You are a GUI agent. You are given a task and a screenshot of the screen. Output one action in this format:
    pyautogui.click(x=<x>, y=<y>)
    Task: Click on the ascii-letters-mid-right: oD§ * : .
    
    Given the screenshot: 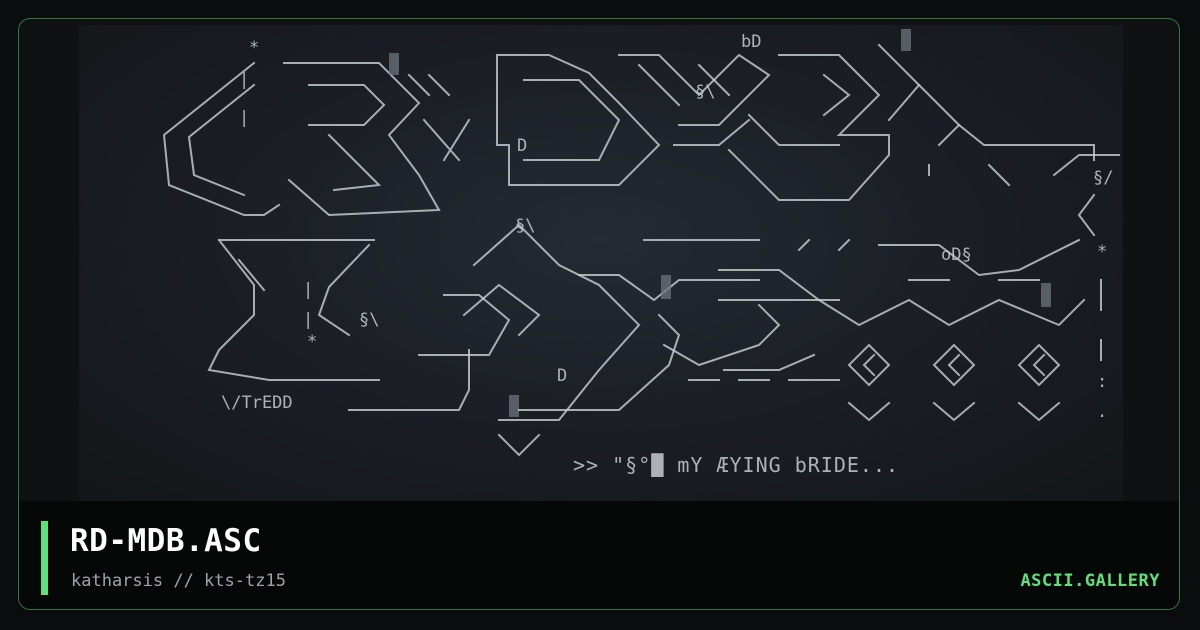 What is the action you would take?
    pyautogui.click(x=875, y=330)
    